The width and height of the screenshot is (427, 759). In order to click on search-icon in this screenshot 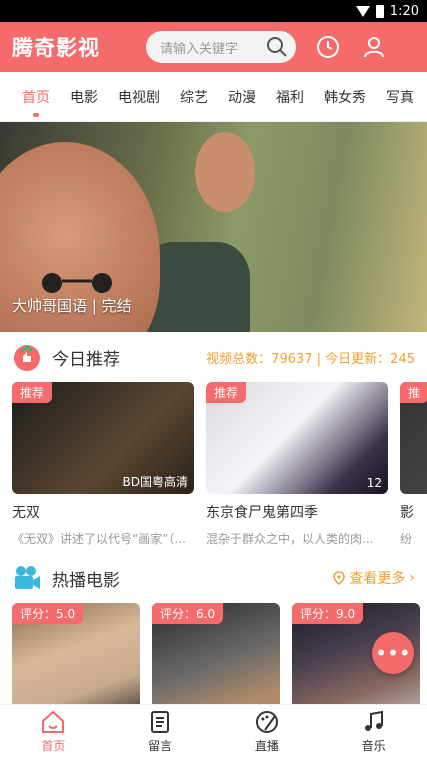, I will do `click(277, 47)`.